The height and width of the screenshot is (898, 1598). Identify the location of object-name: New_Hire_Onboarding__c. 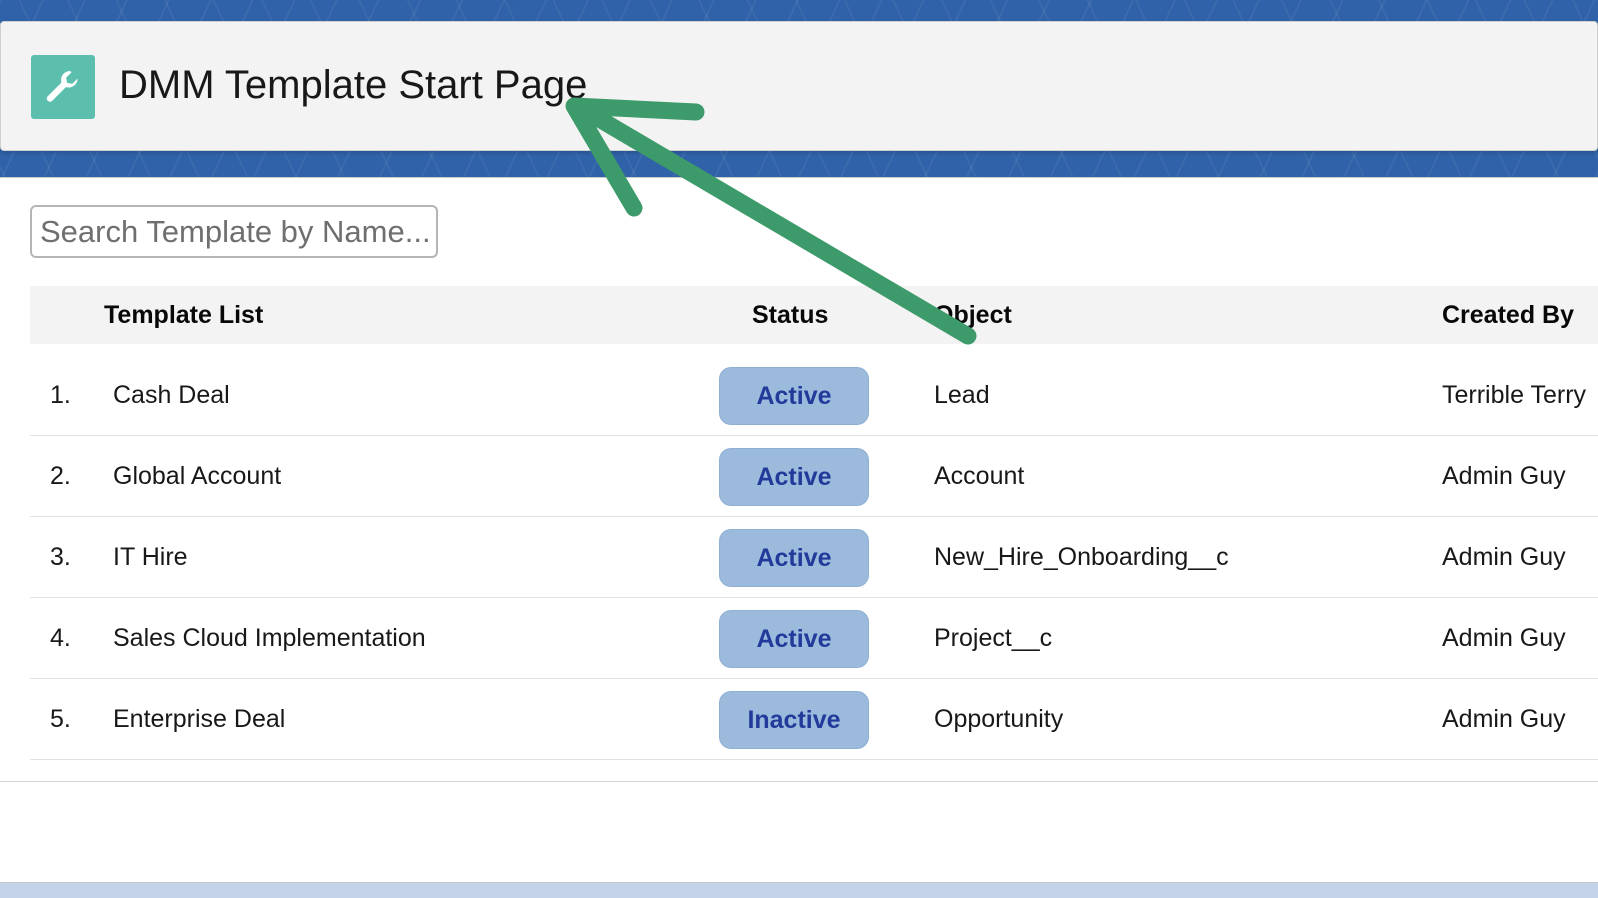
(1081, 557).